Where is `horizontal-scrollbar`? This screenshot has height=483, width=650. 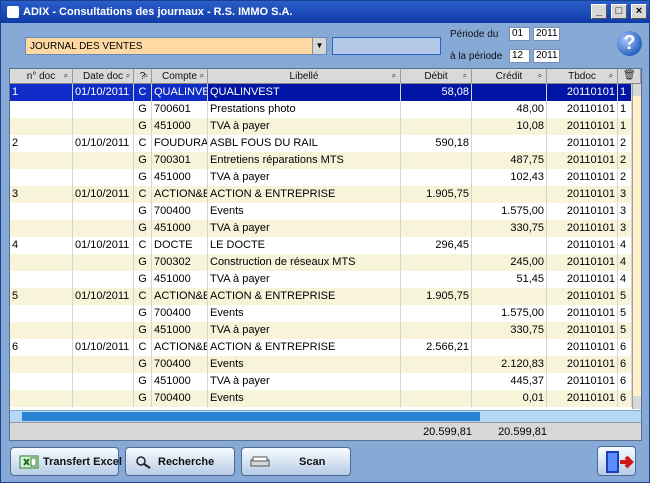 horizontal-scrollbar is located at coordinates (325, 416).